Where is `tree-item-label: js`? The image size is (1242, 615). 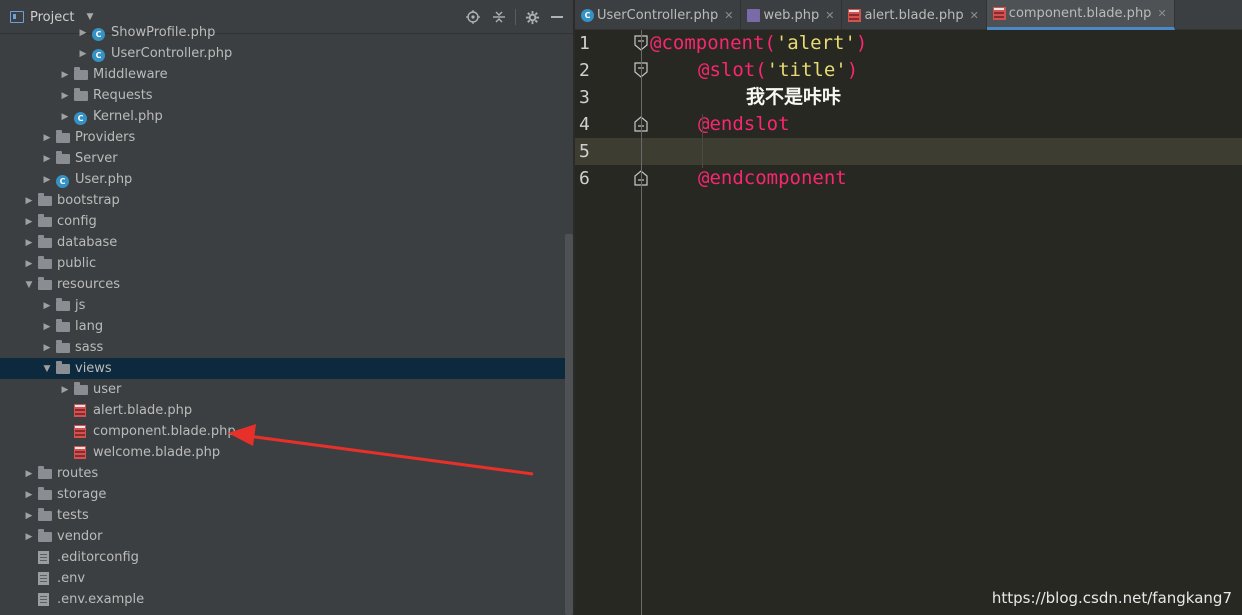 tree-item-label: js is located at coordinates (80, 305).